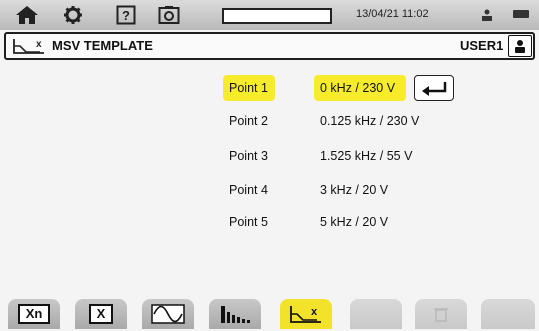 The width and height of the screenshot is (539, 331). What do you see at coordinates (482, 45) in the screenshot?
I see `user-label: USER1` at bounding box center [482, 45].